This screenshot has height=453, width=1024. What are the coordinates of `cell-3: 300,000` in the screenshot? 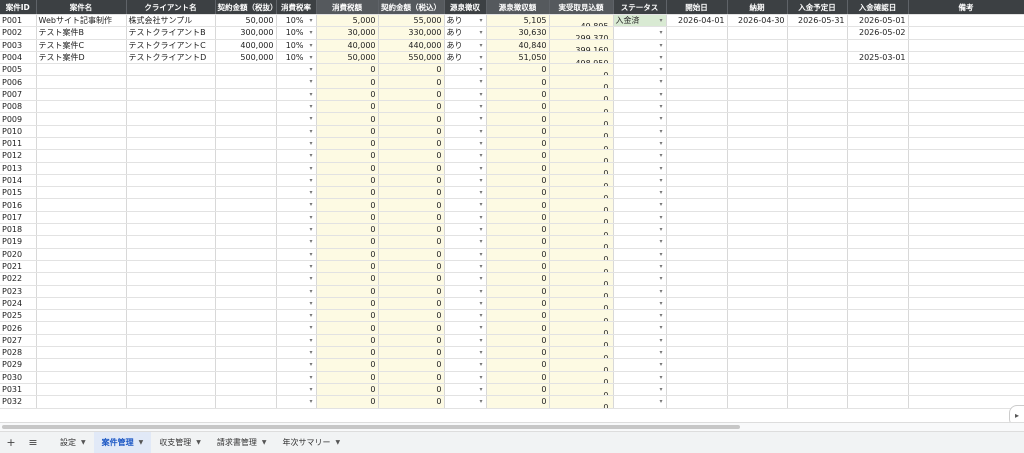 It's located at (246, 33).